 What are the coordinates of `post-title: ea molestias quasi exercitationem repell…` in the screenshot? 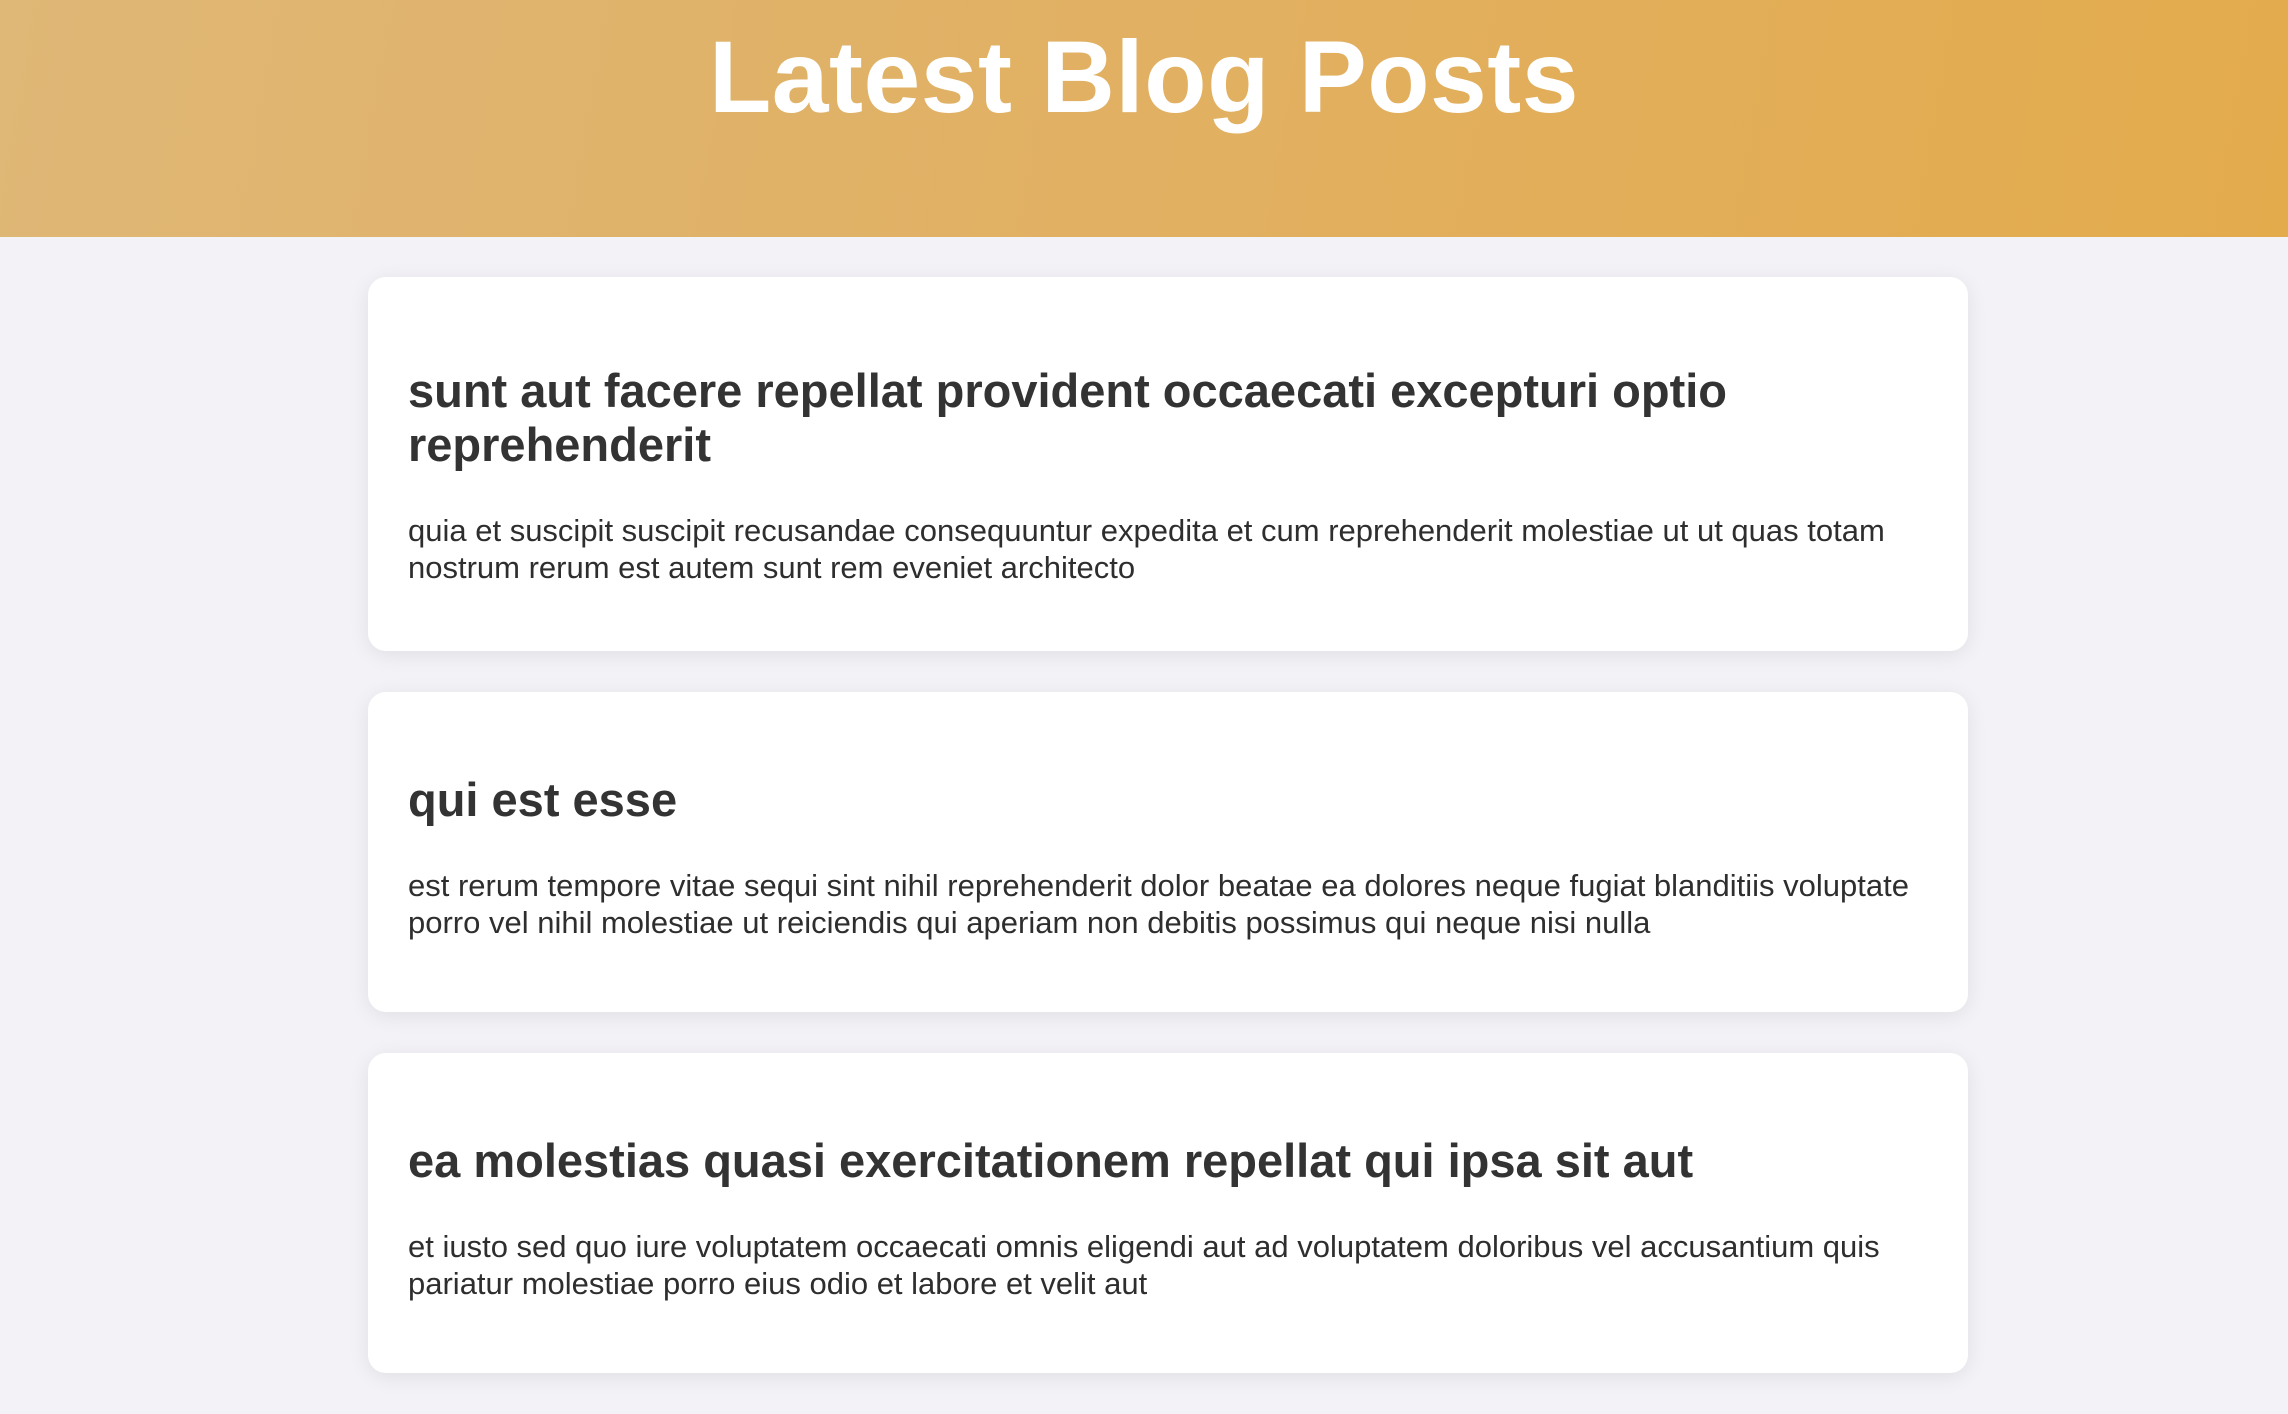 It's located at (1051, 1160).